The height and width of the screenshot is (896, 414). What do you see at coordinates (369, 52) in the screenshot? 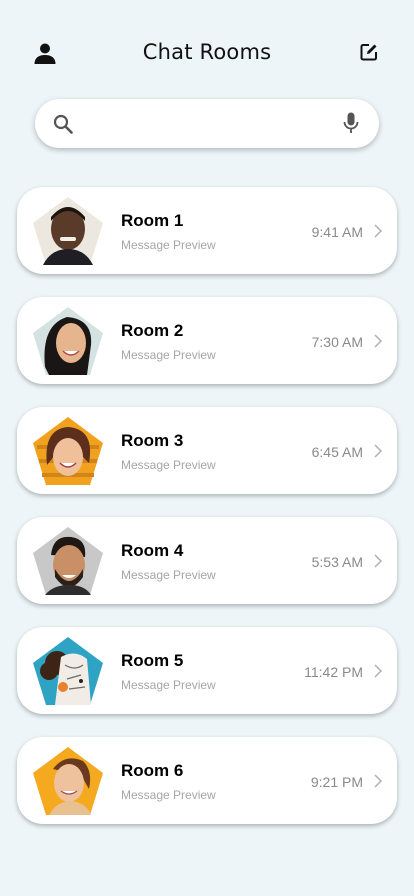
I see `compose-icon` at bounding box center [369, 52].